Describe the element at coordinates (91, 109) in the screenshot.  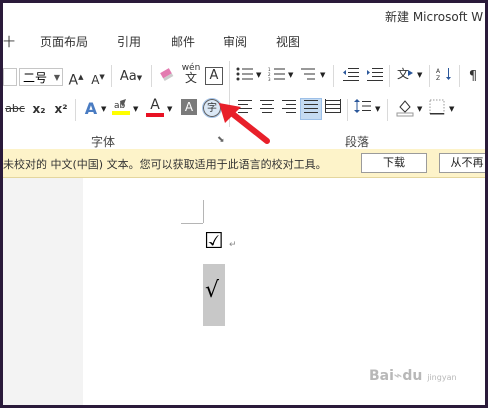
I see `text-effects-button: A` at that location.